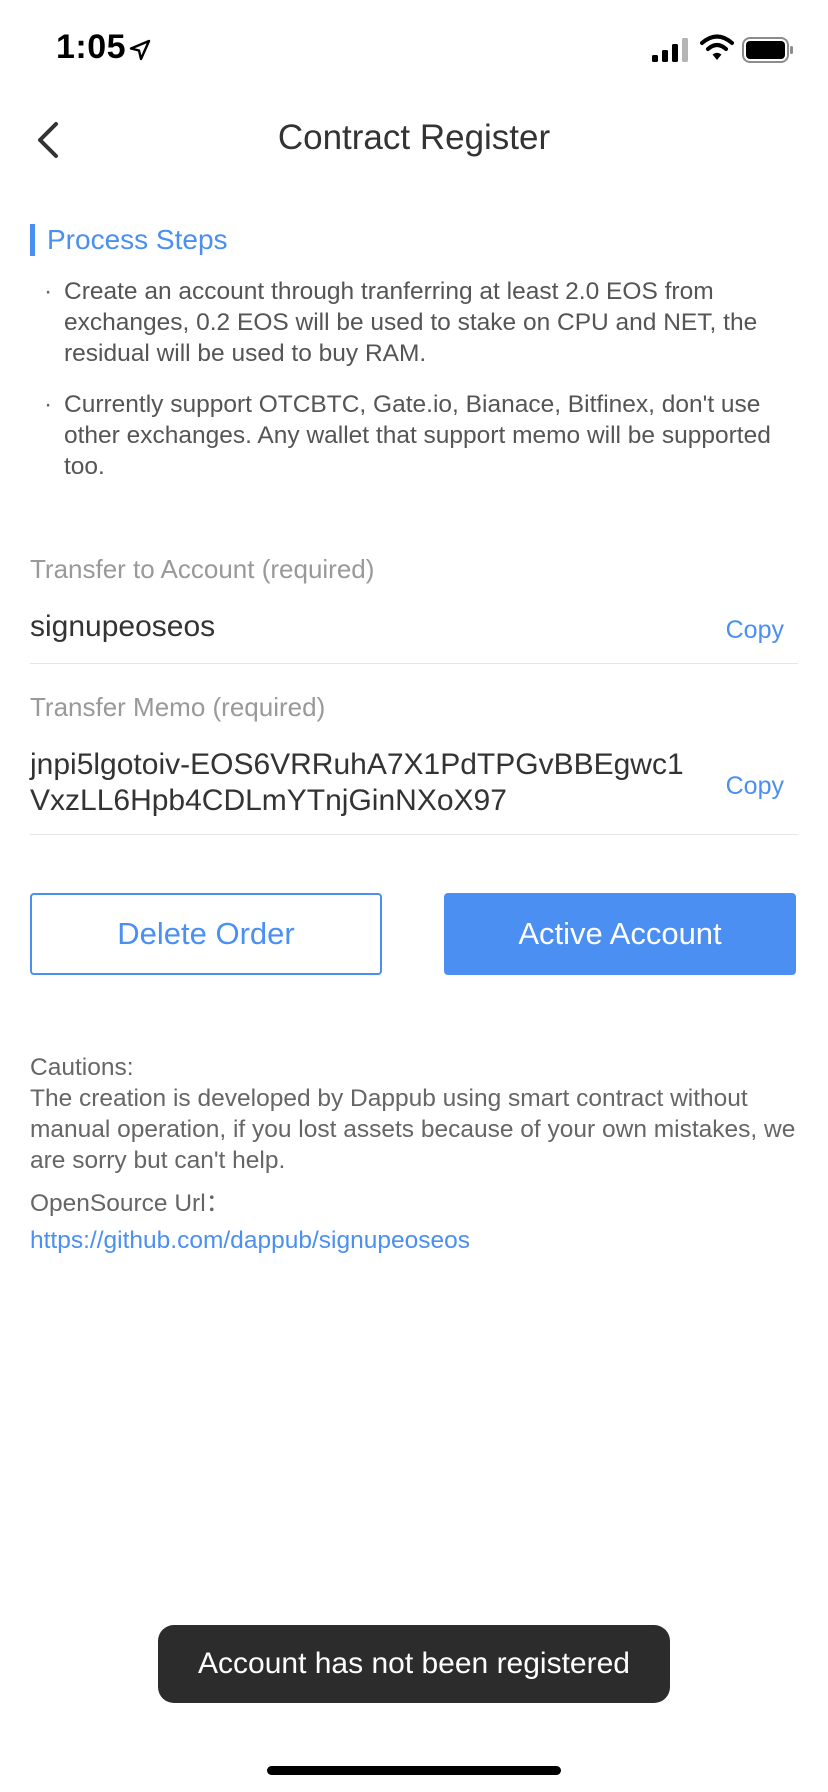 This screenshot has width=828, height=1792. Describe the element at coordinates (670, 50) in the screenshot. I see `cellular-signal-icon` at that location.